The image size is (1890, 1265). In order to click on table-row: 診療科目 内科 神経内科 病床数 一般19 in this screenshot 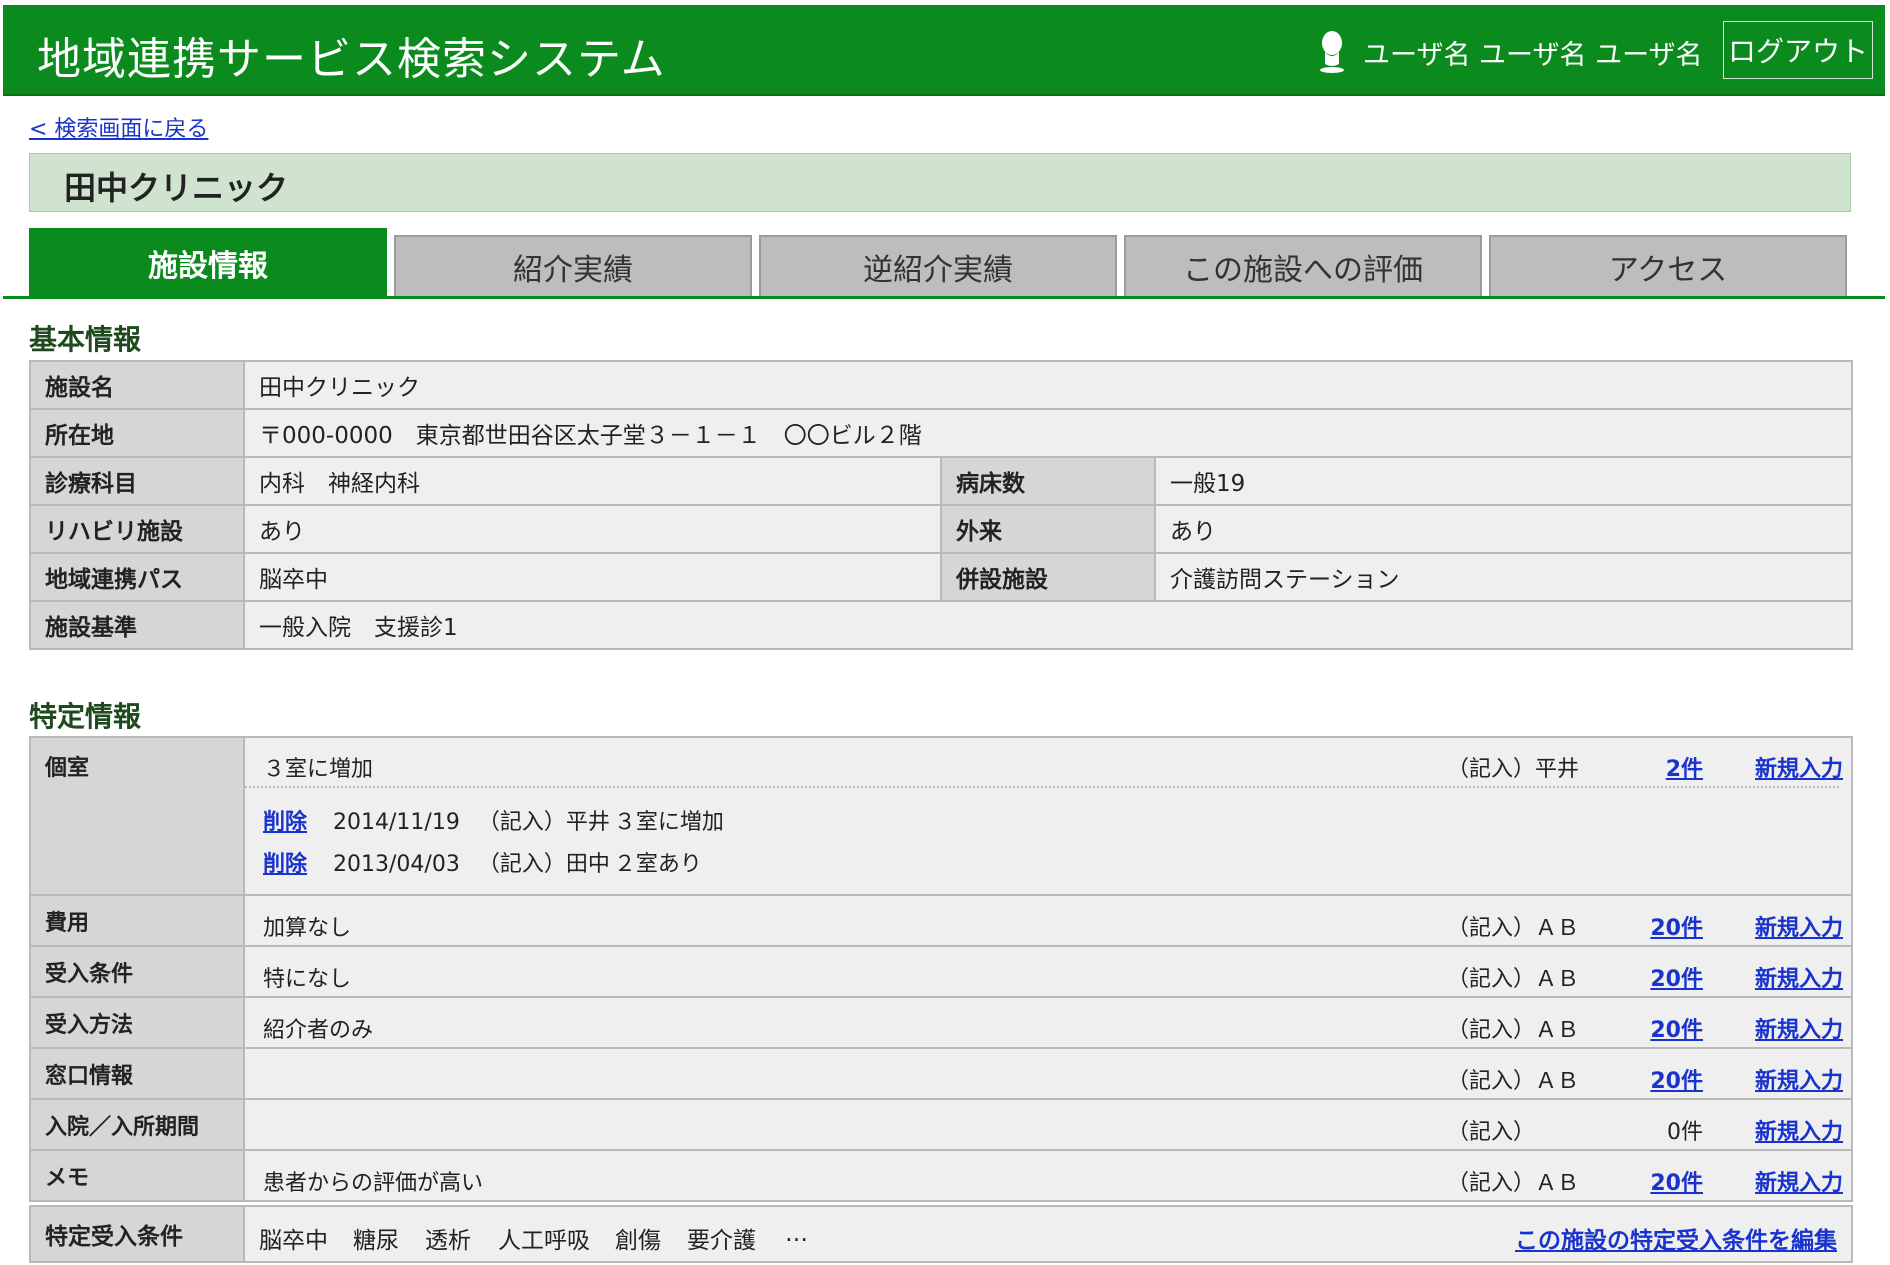, I will do `click(941, 481)`.